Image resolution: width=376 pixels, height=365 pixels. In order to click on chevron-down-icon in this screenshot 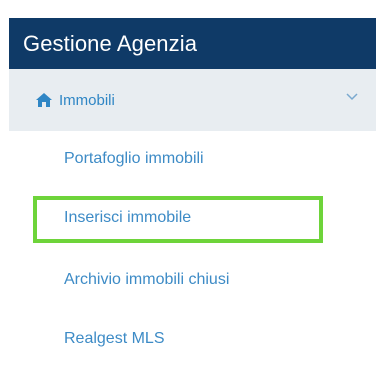, I will do `click(352, 97)`.